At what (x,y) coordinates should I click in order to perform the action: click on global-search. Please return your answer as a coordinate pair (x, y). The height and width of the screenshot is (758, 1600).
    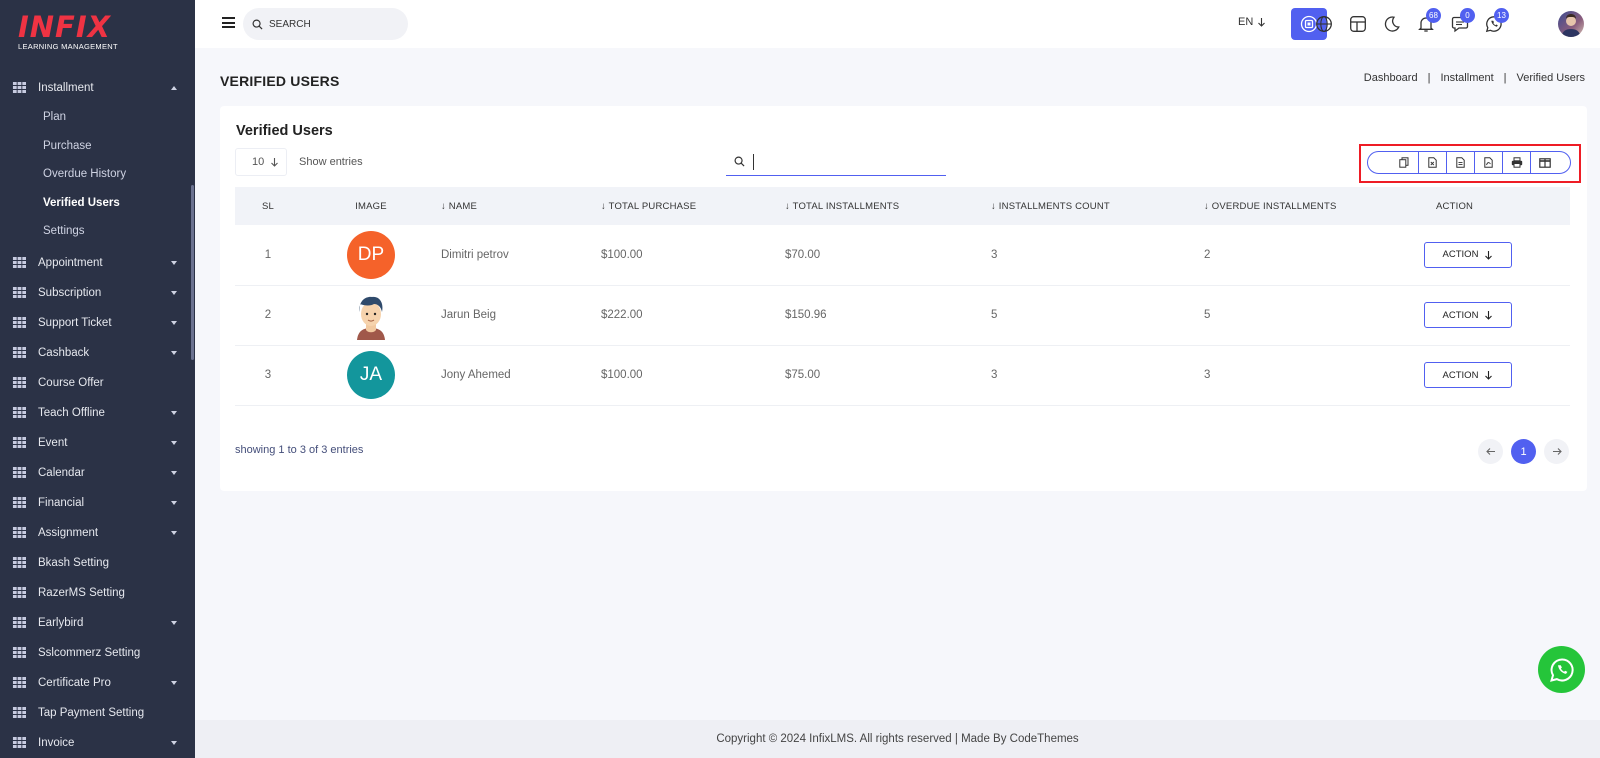
    Looking at the image, I should click on (325, 24).